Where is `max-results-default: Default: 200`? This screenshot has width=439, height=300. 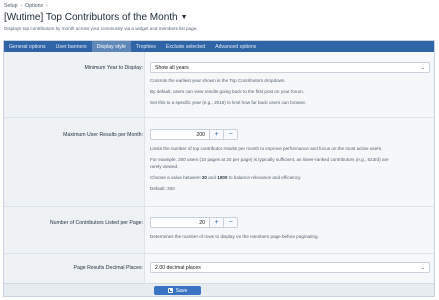
max-results-default: Default: 200 is located at coordinates (162, 188).